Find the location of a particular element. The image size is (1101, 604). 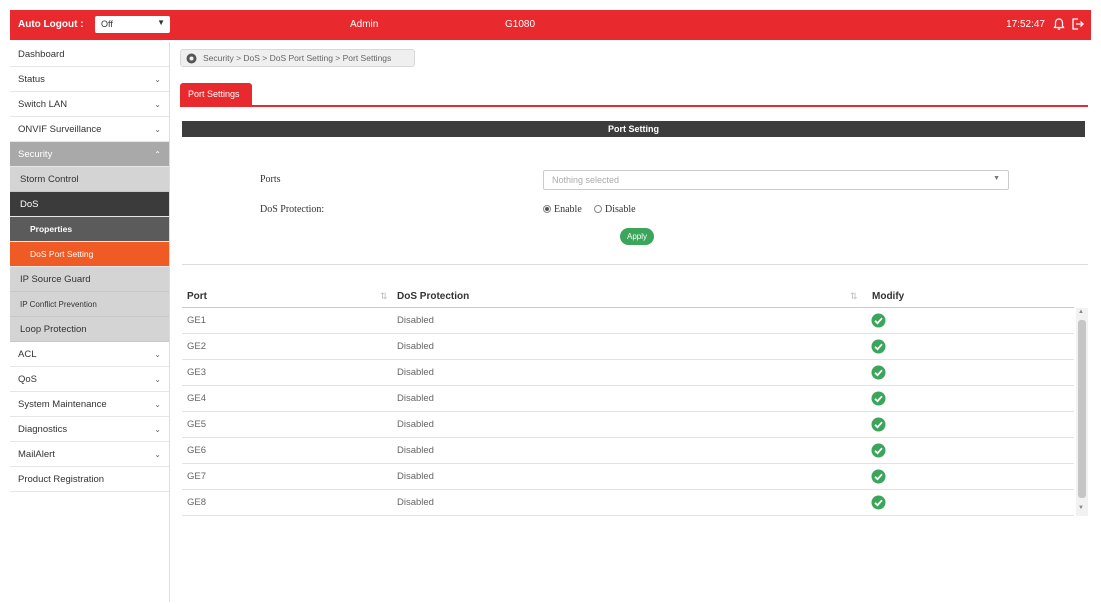

clock-time: 17:52:47 is located at coordinates (1025, 24).